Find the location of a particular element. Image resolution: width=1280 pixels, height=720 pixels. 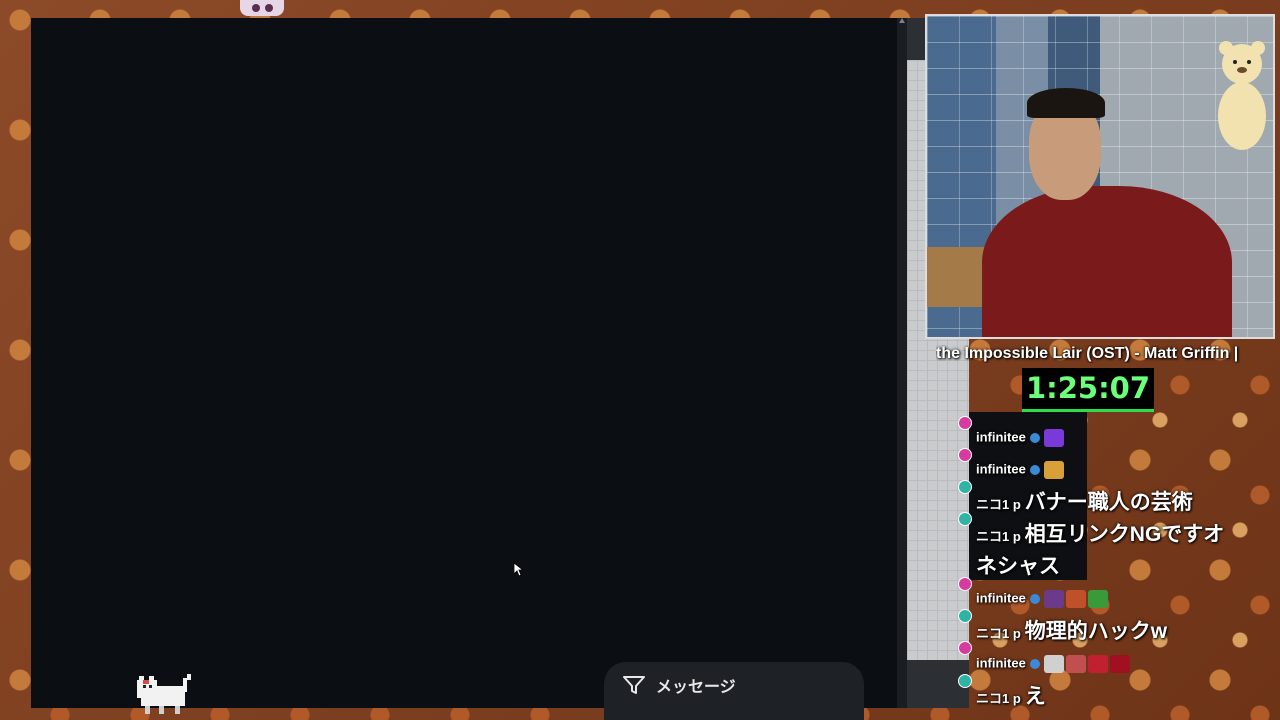

scroll-up-arrow-icon is located at coordinates (902, 20).